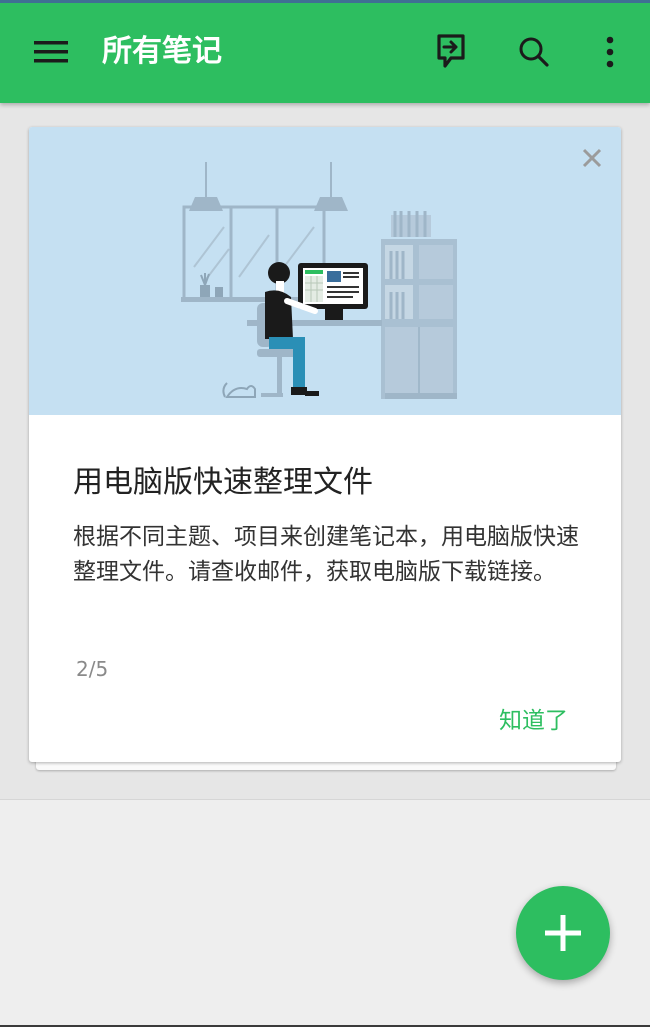 The width and height of the screenshot is (650, 1027). I want to click on search-icon, so click(534, 52).